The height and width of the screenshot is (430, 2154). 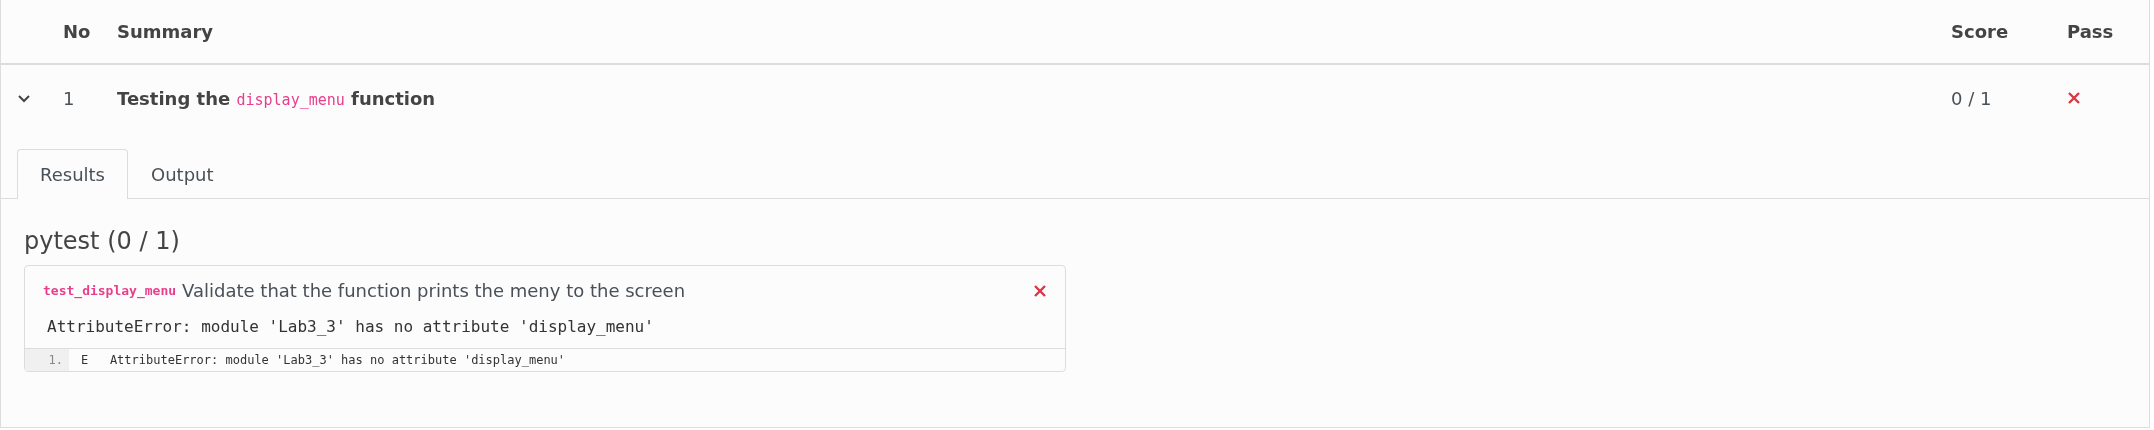 What do you see at coordinates (1971, 98) in the screenshot?
I see `score-text: 0 / 1` at bounding box center [1971, 98].